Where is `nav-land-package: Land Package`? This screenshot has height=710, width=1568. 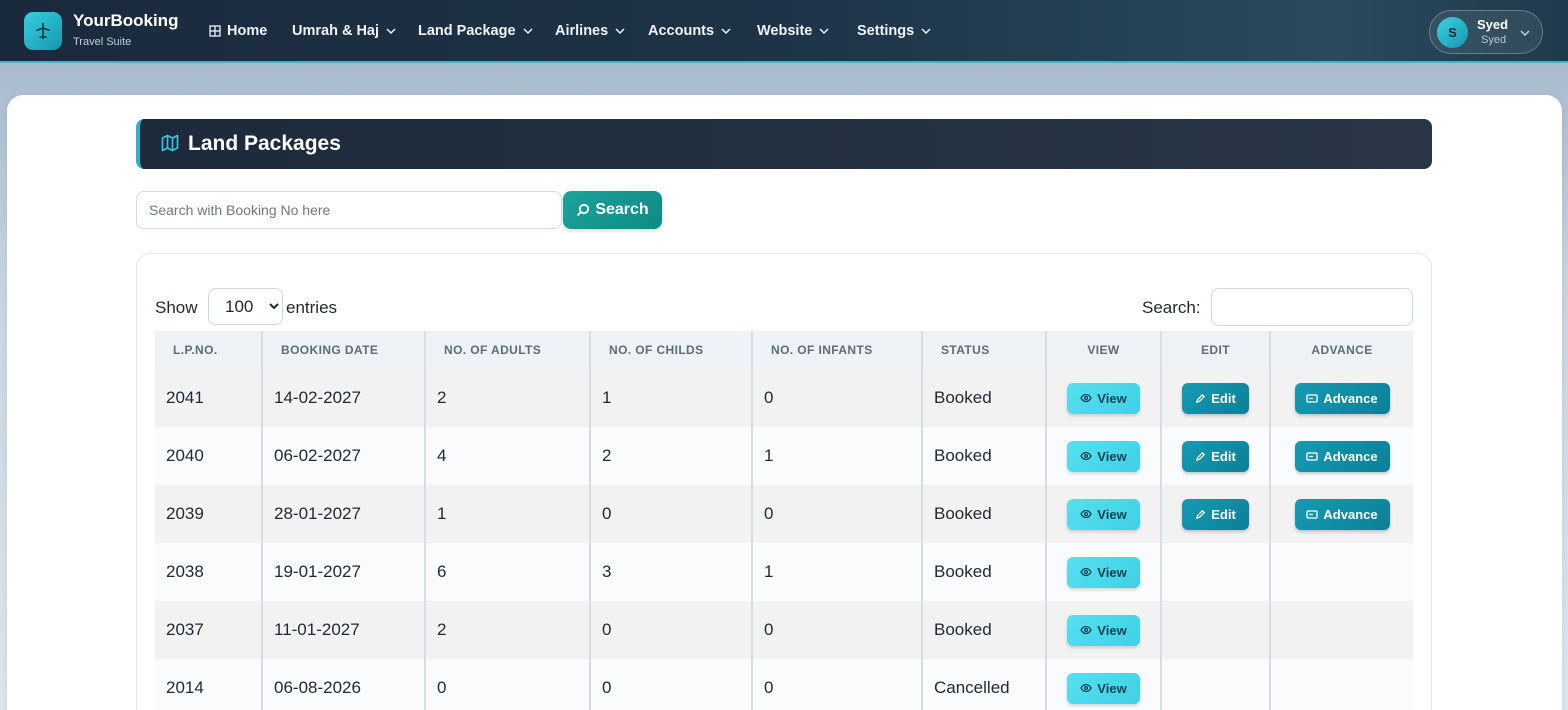 nav-land-package: Land Package is located at coordinates (476, 31).